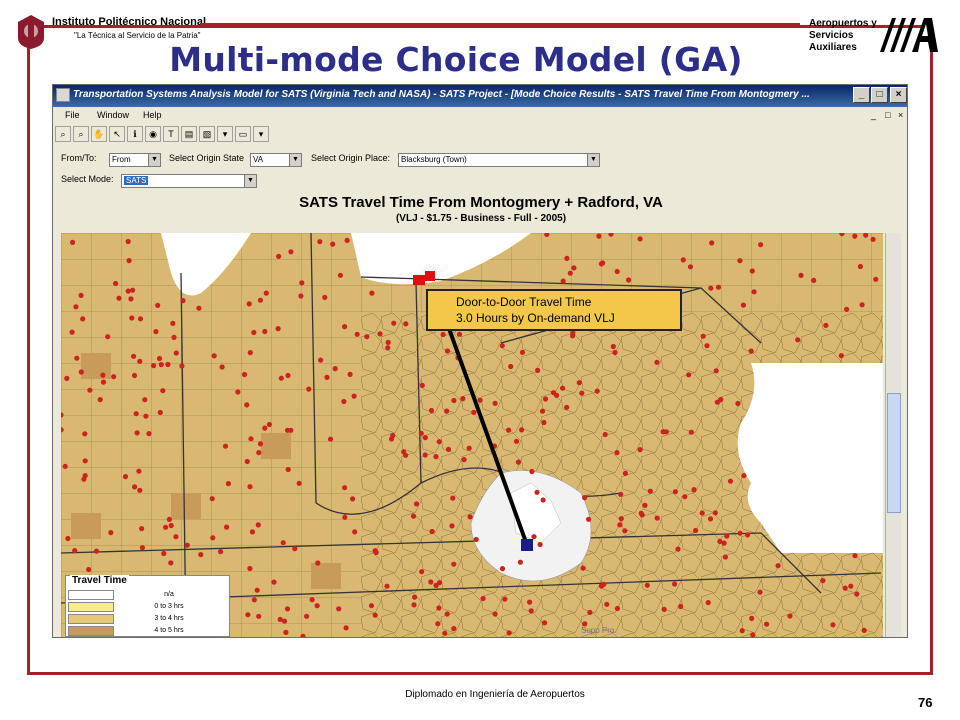 The image size is (960, 720). What do you see at coordinates (879, 95) in the screenshot?
I see `maximize-button: □` at bounding box center [879, 95].